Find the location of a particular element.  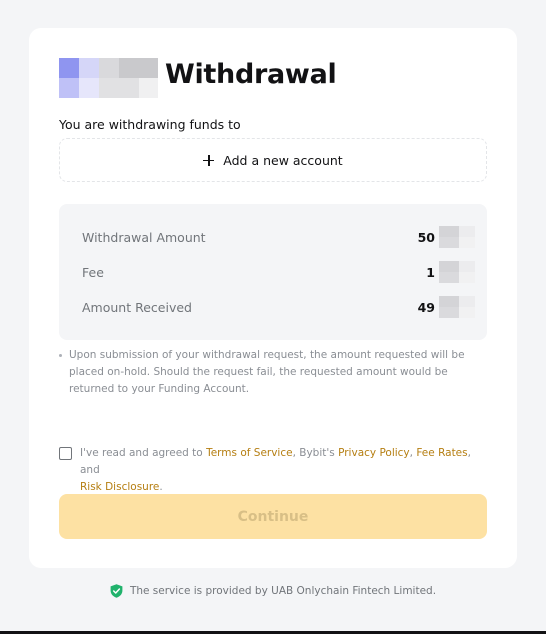

destination-subtitle: You are withdrawing funds to is located at coordinates (150, 124).